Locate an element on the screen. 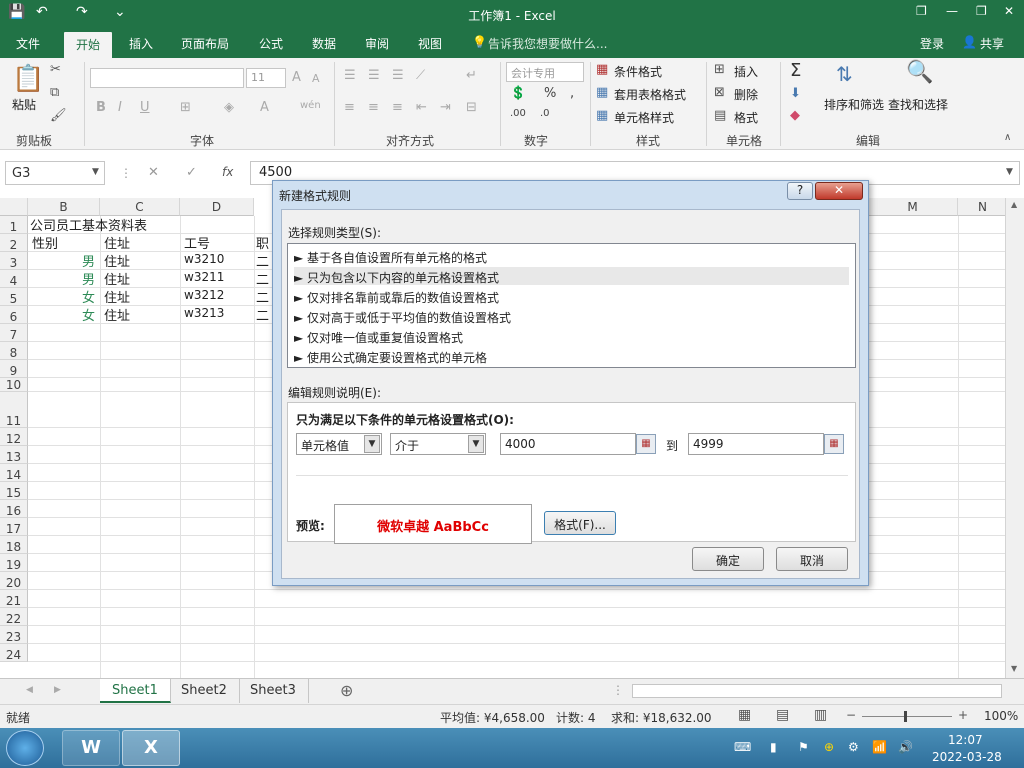 This screenshot has width=1024, height=768. insert-cells-icon: ⊞ is located at coordinates (719, 69).